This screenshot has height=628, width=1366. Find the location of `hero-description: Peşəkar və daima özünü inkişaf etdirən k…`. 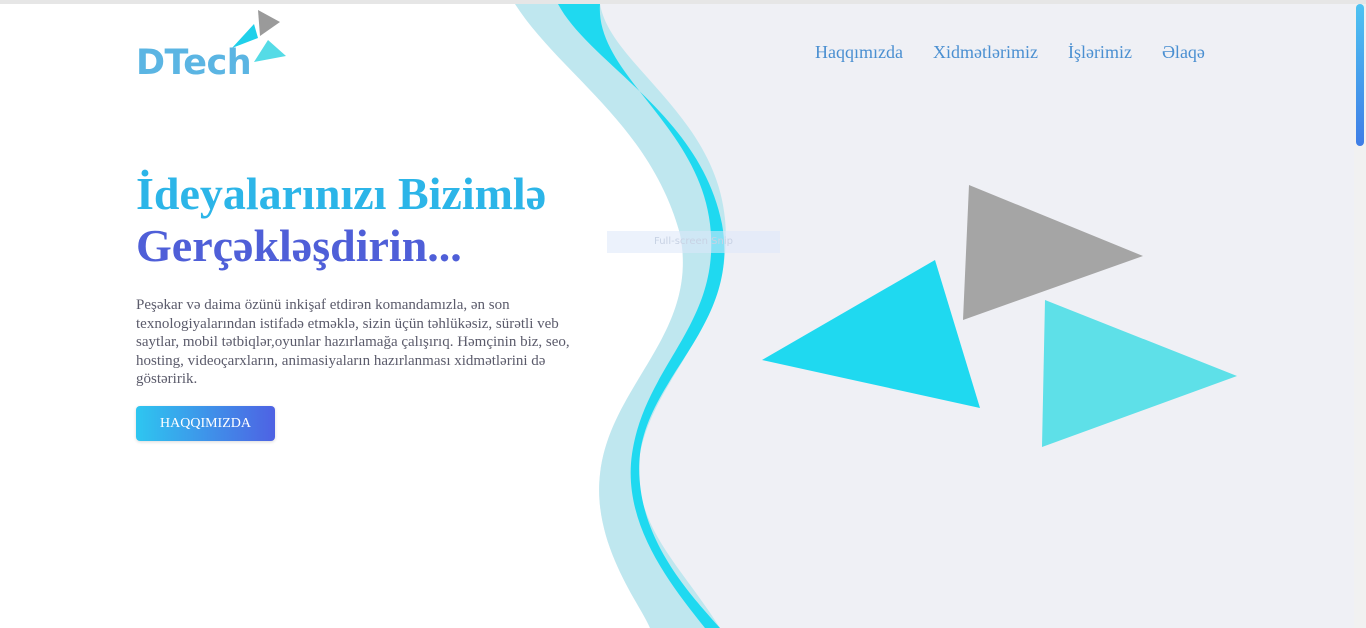

hero-description: Peşəkar və daima özünü inkişaf etdirən k… is located at coordinates (353, 342).